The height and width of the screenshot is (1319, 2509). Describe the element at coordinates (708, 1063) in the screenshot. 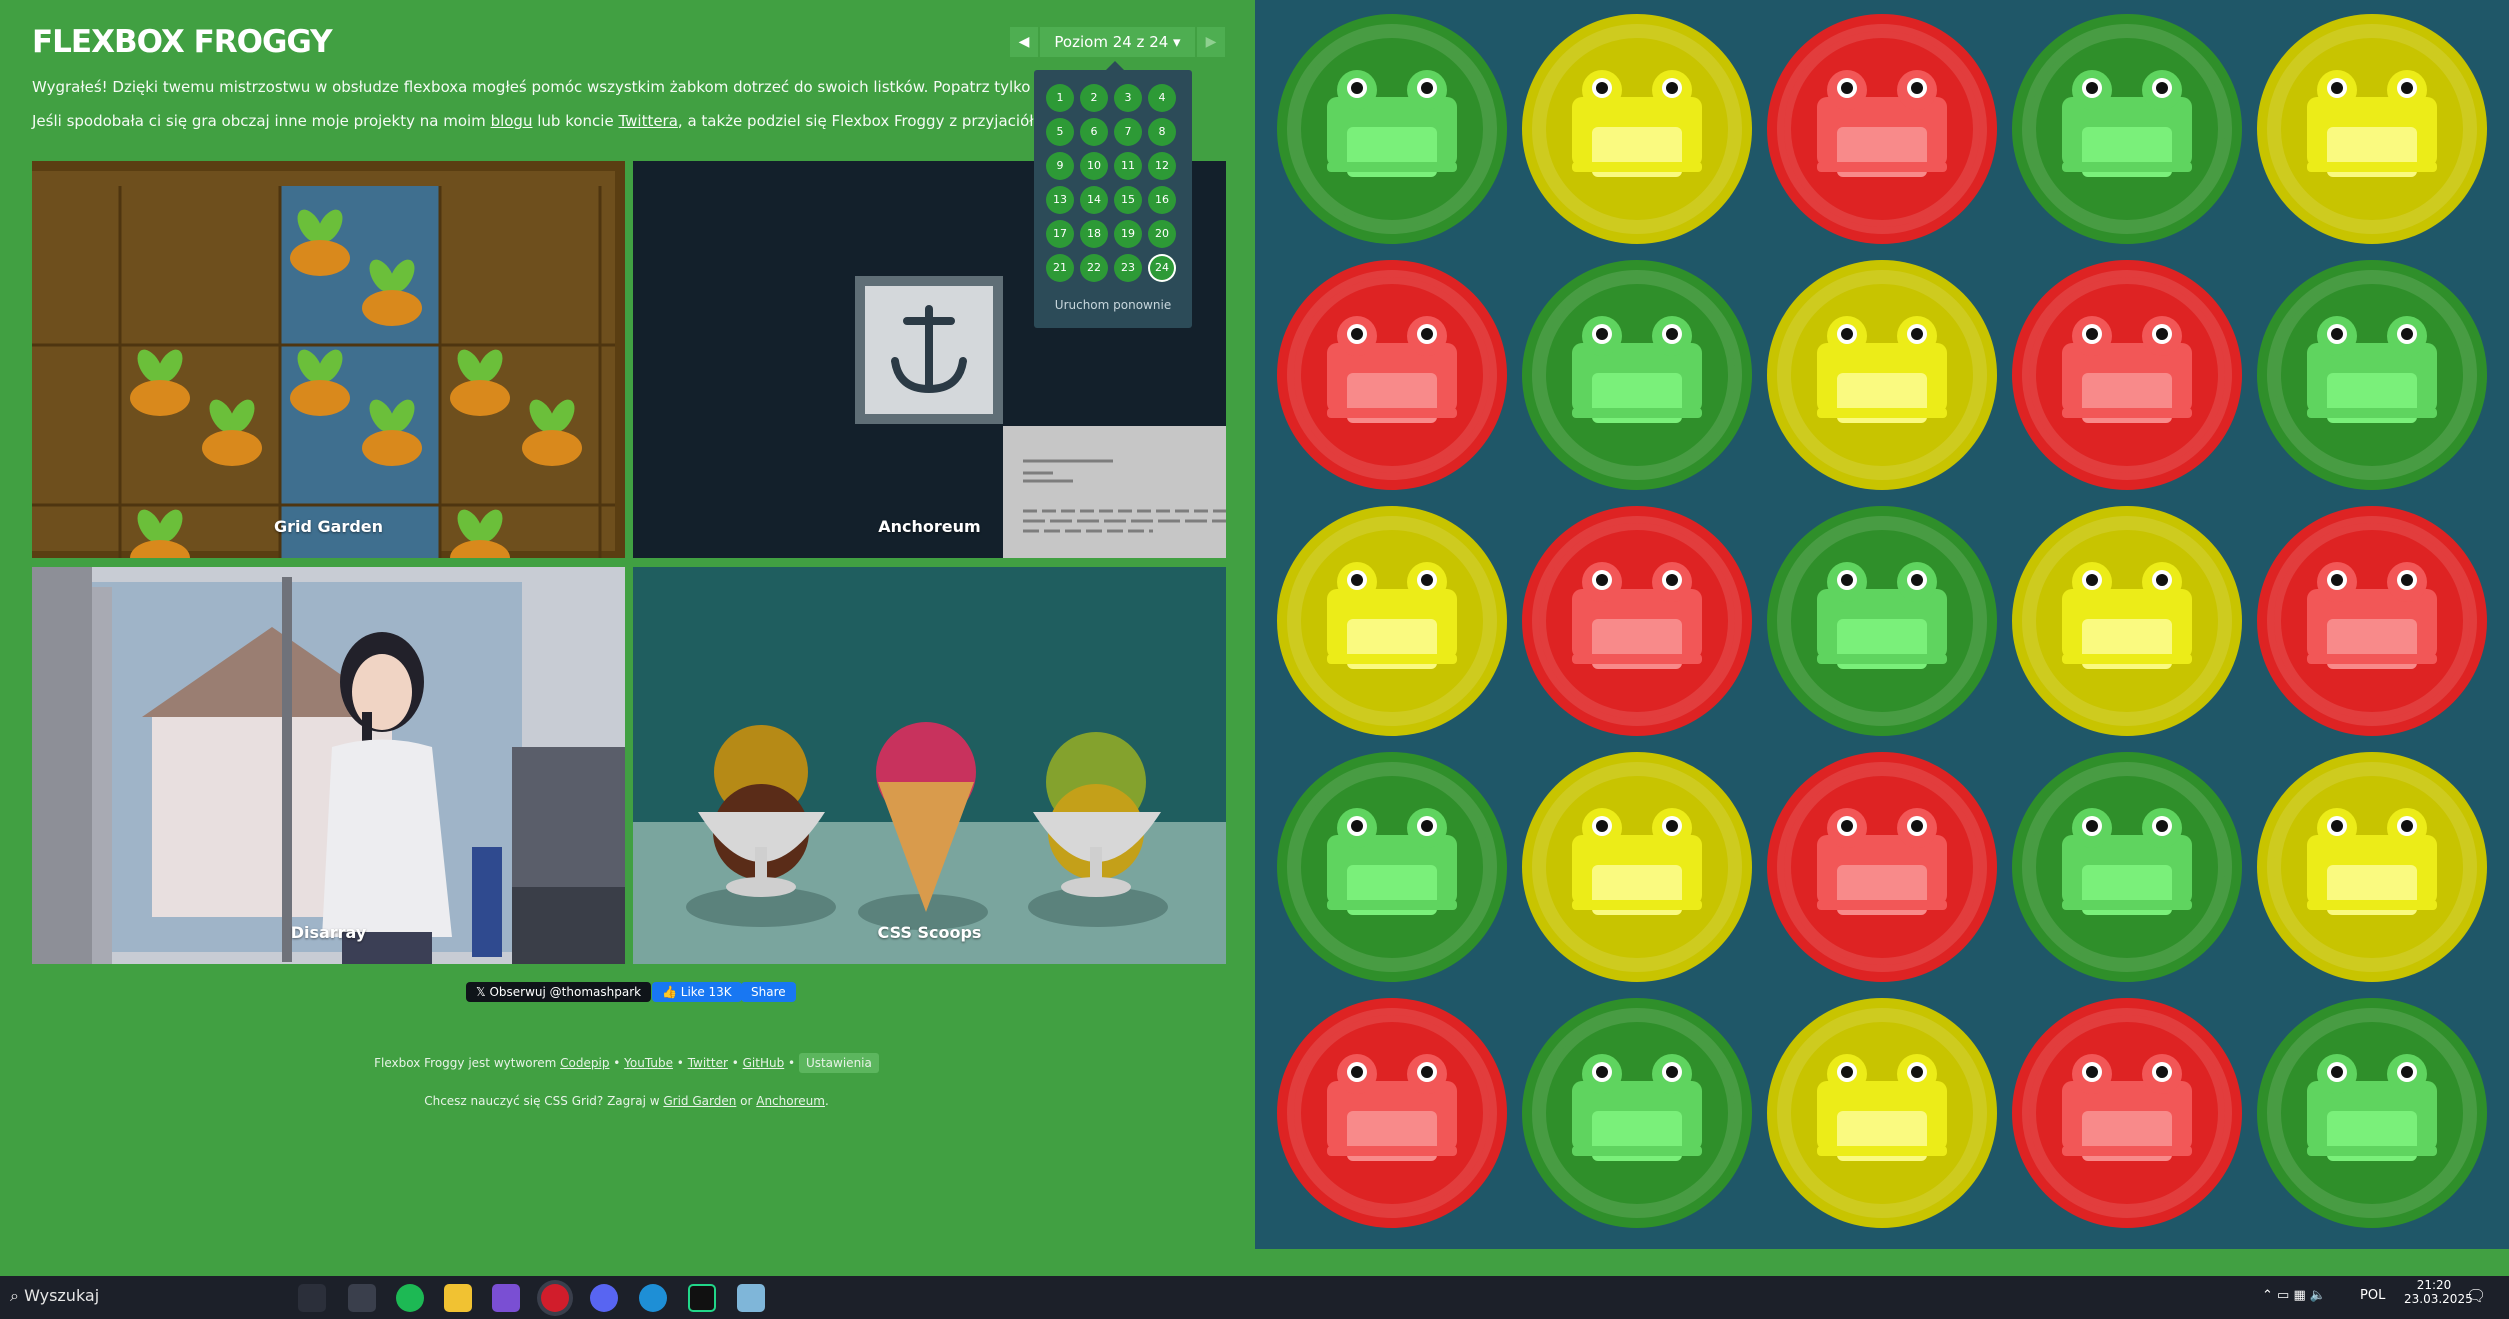

I see `footer-twitter-link: Twitter` at that location.